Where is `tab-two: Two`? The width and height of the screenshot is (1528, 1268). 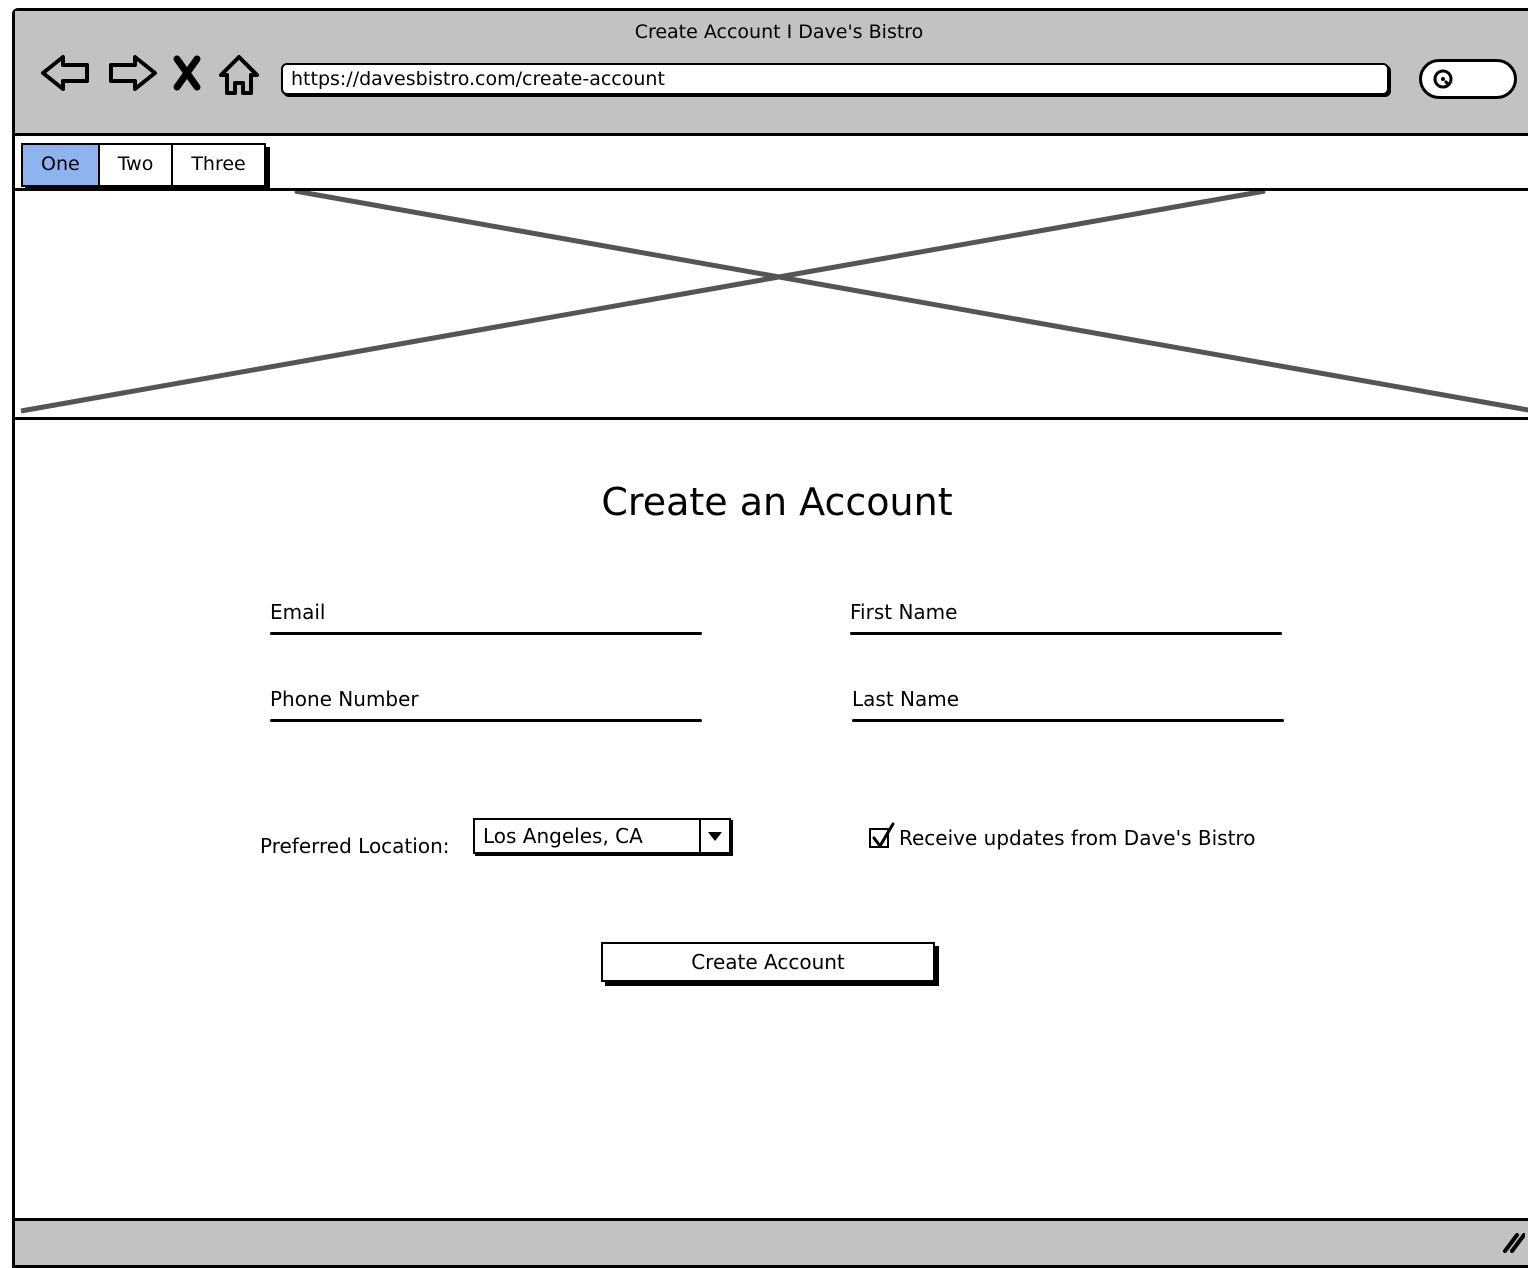 tab-two: Two is located at coordinates (137, 165).